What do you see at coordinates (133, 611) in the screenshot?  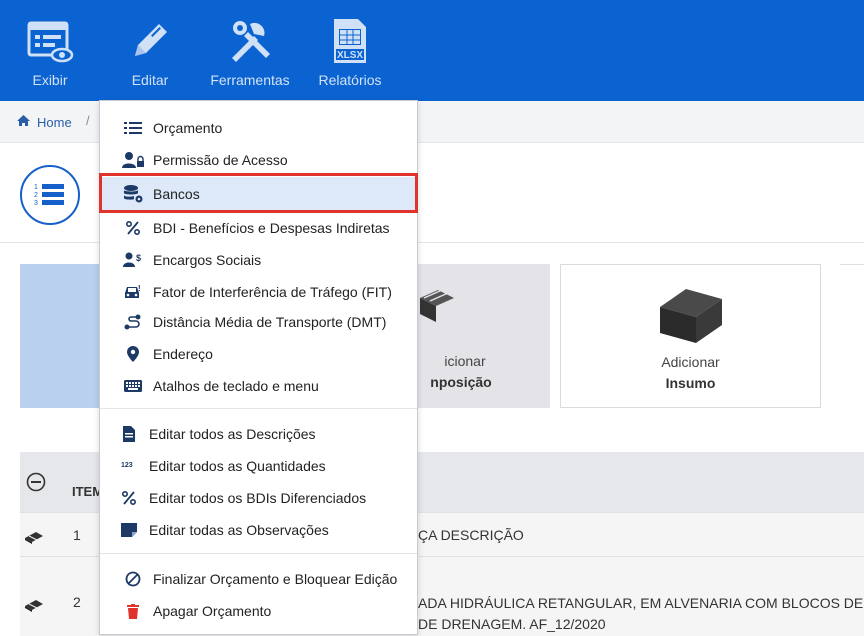 I see `trash-icon` at bounding box center [133, 611].